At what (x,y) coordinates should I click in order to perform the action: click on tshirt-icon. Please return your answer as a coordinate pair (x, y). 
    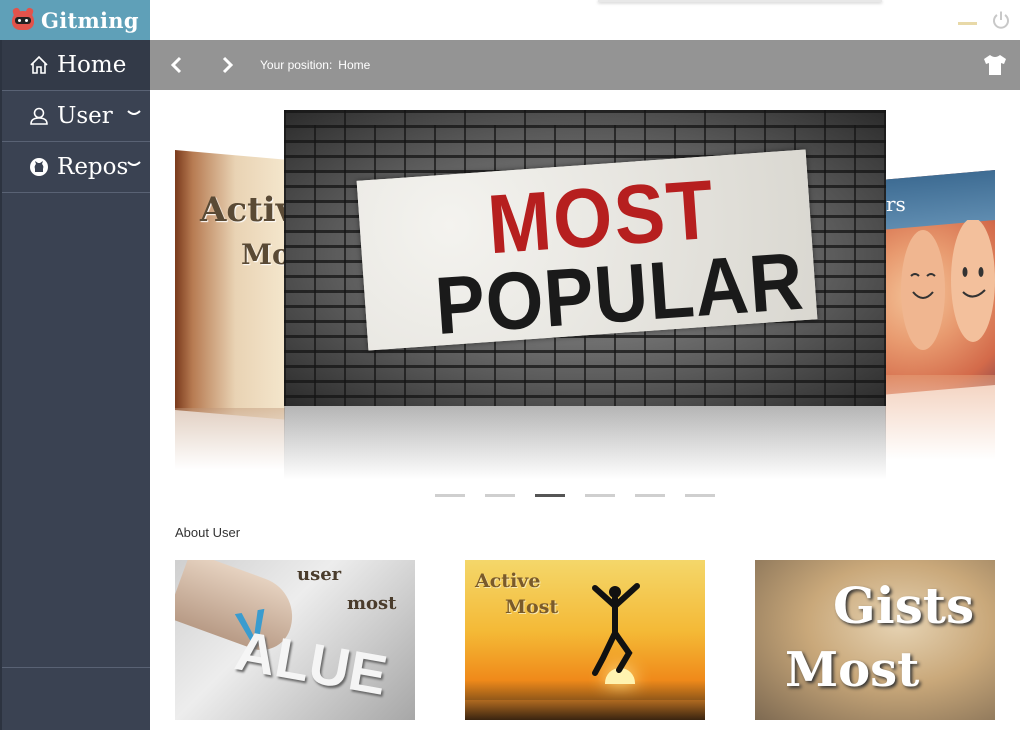
    Looking at the image, I should click on (995, 65).